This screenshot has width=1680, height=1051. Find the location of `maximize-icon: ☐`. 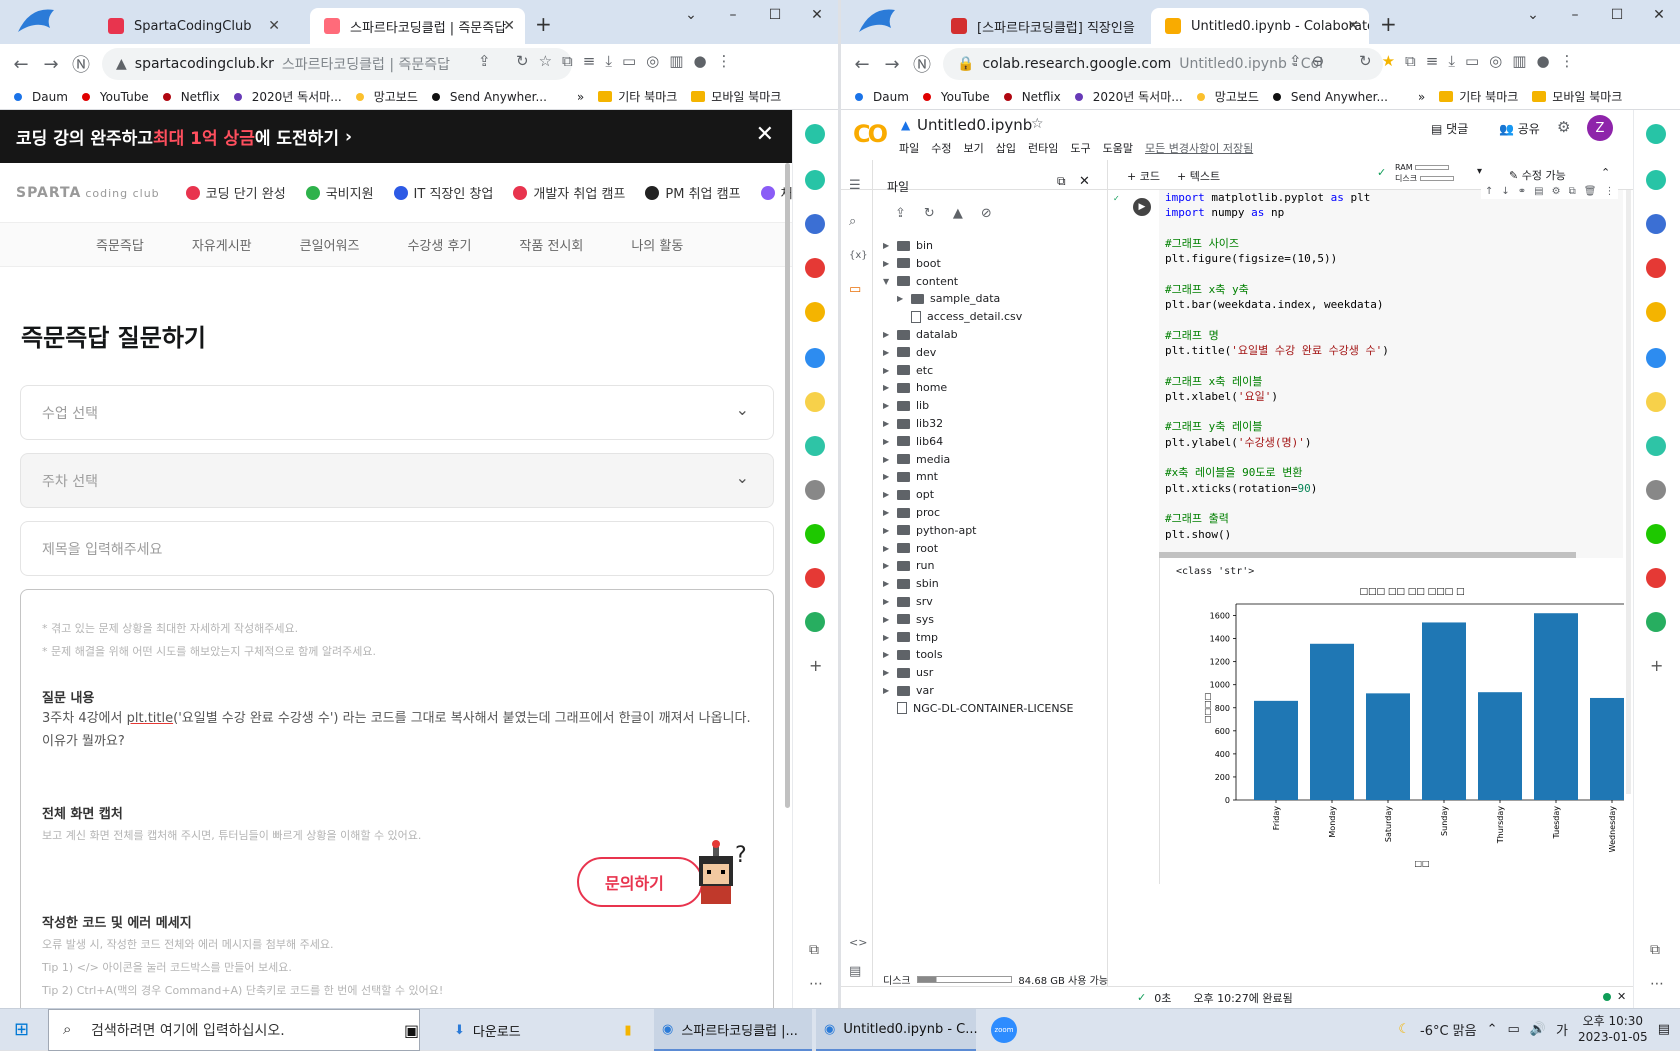

maximize-icon: ☐ is located at coordinates (775, 15).